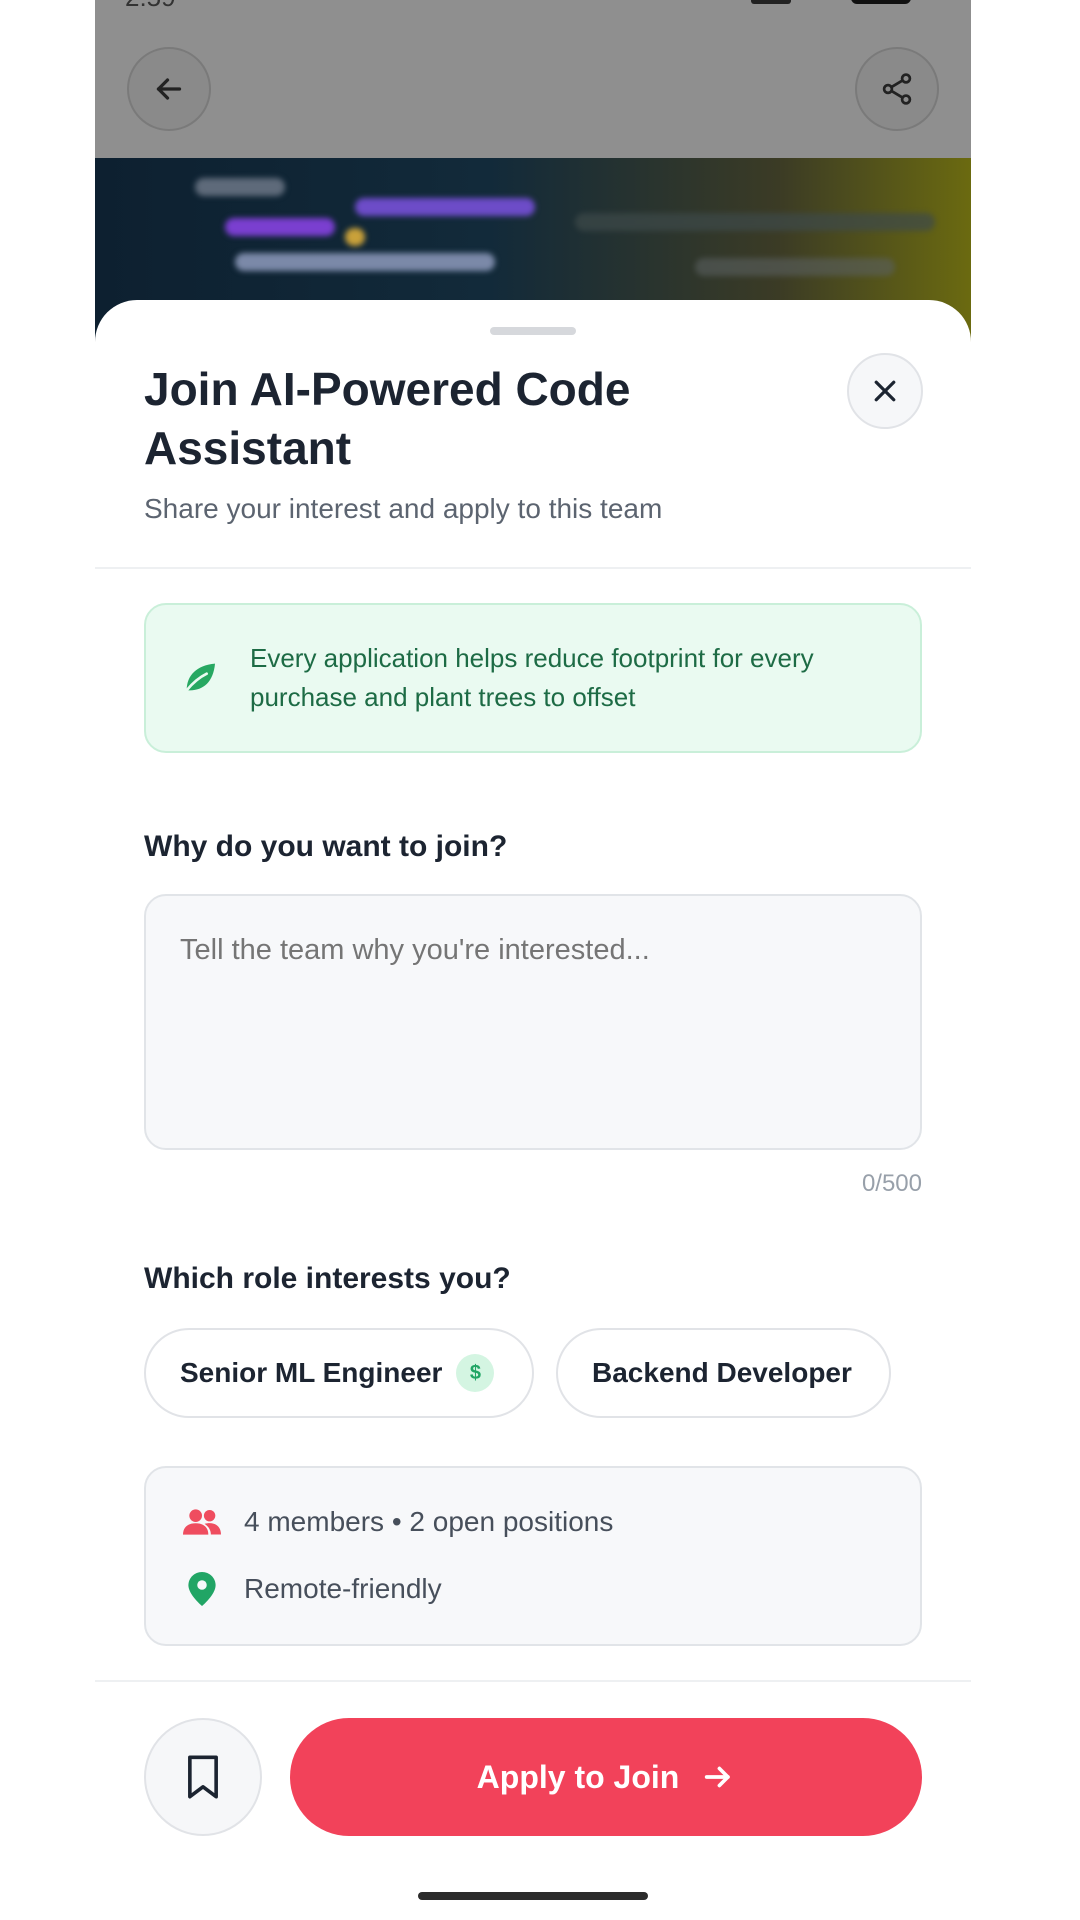 The width and height of the screenshot is (1080, 1920). What do you see at coordinates (202, 1589) in the screenshot?
I see `location-pin-icon` at bounding box center [202, 1589].